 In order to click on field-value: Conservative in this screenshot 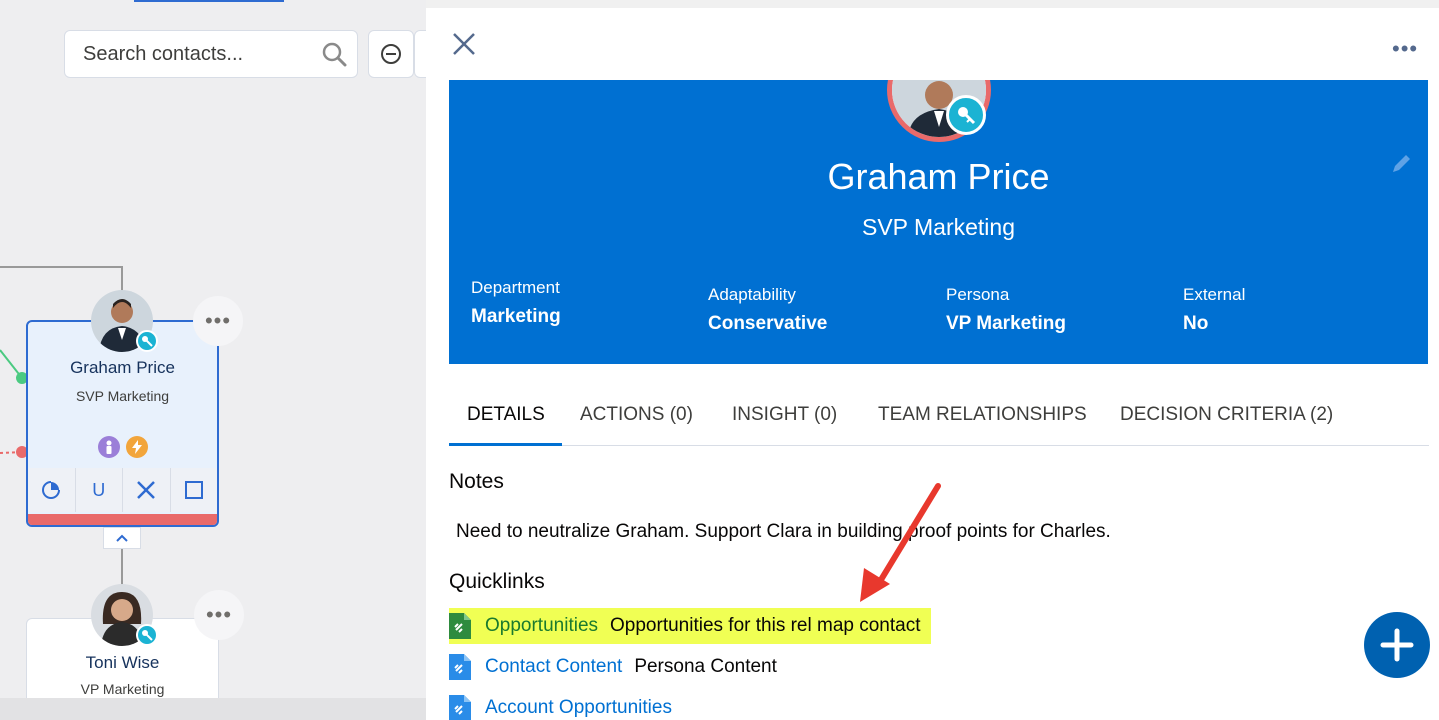, I will do `click(768, 323)`.